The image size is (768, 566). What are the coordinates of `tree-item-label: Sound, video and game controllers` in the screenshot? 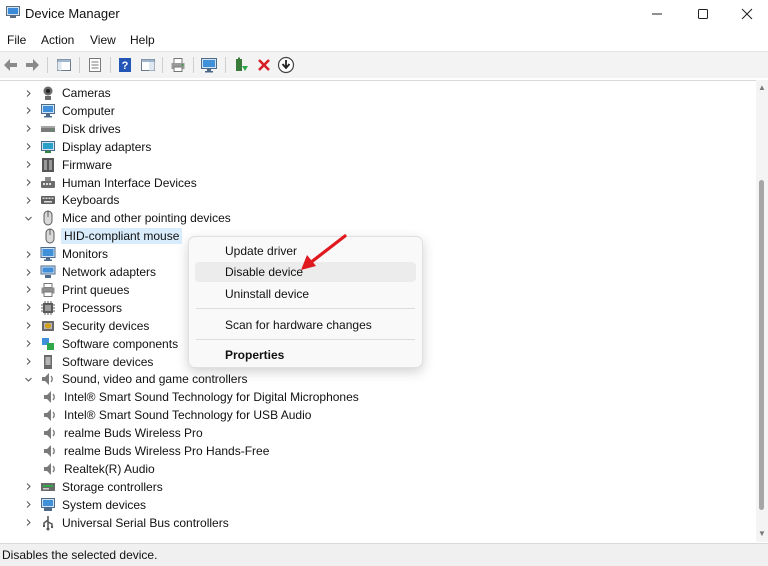 It's located at (155, 379).